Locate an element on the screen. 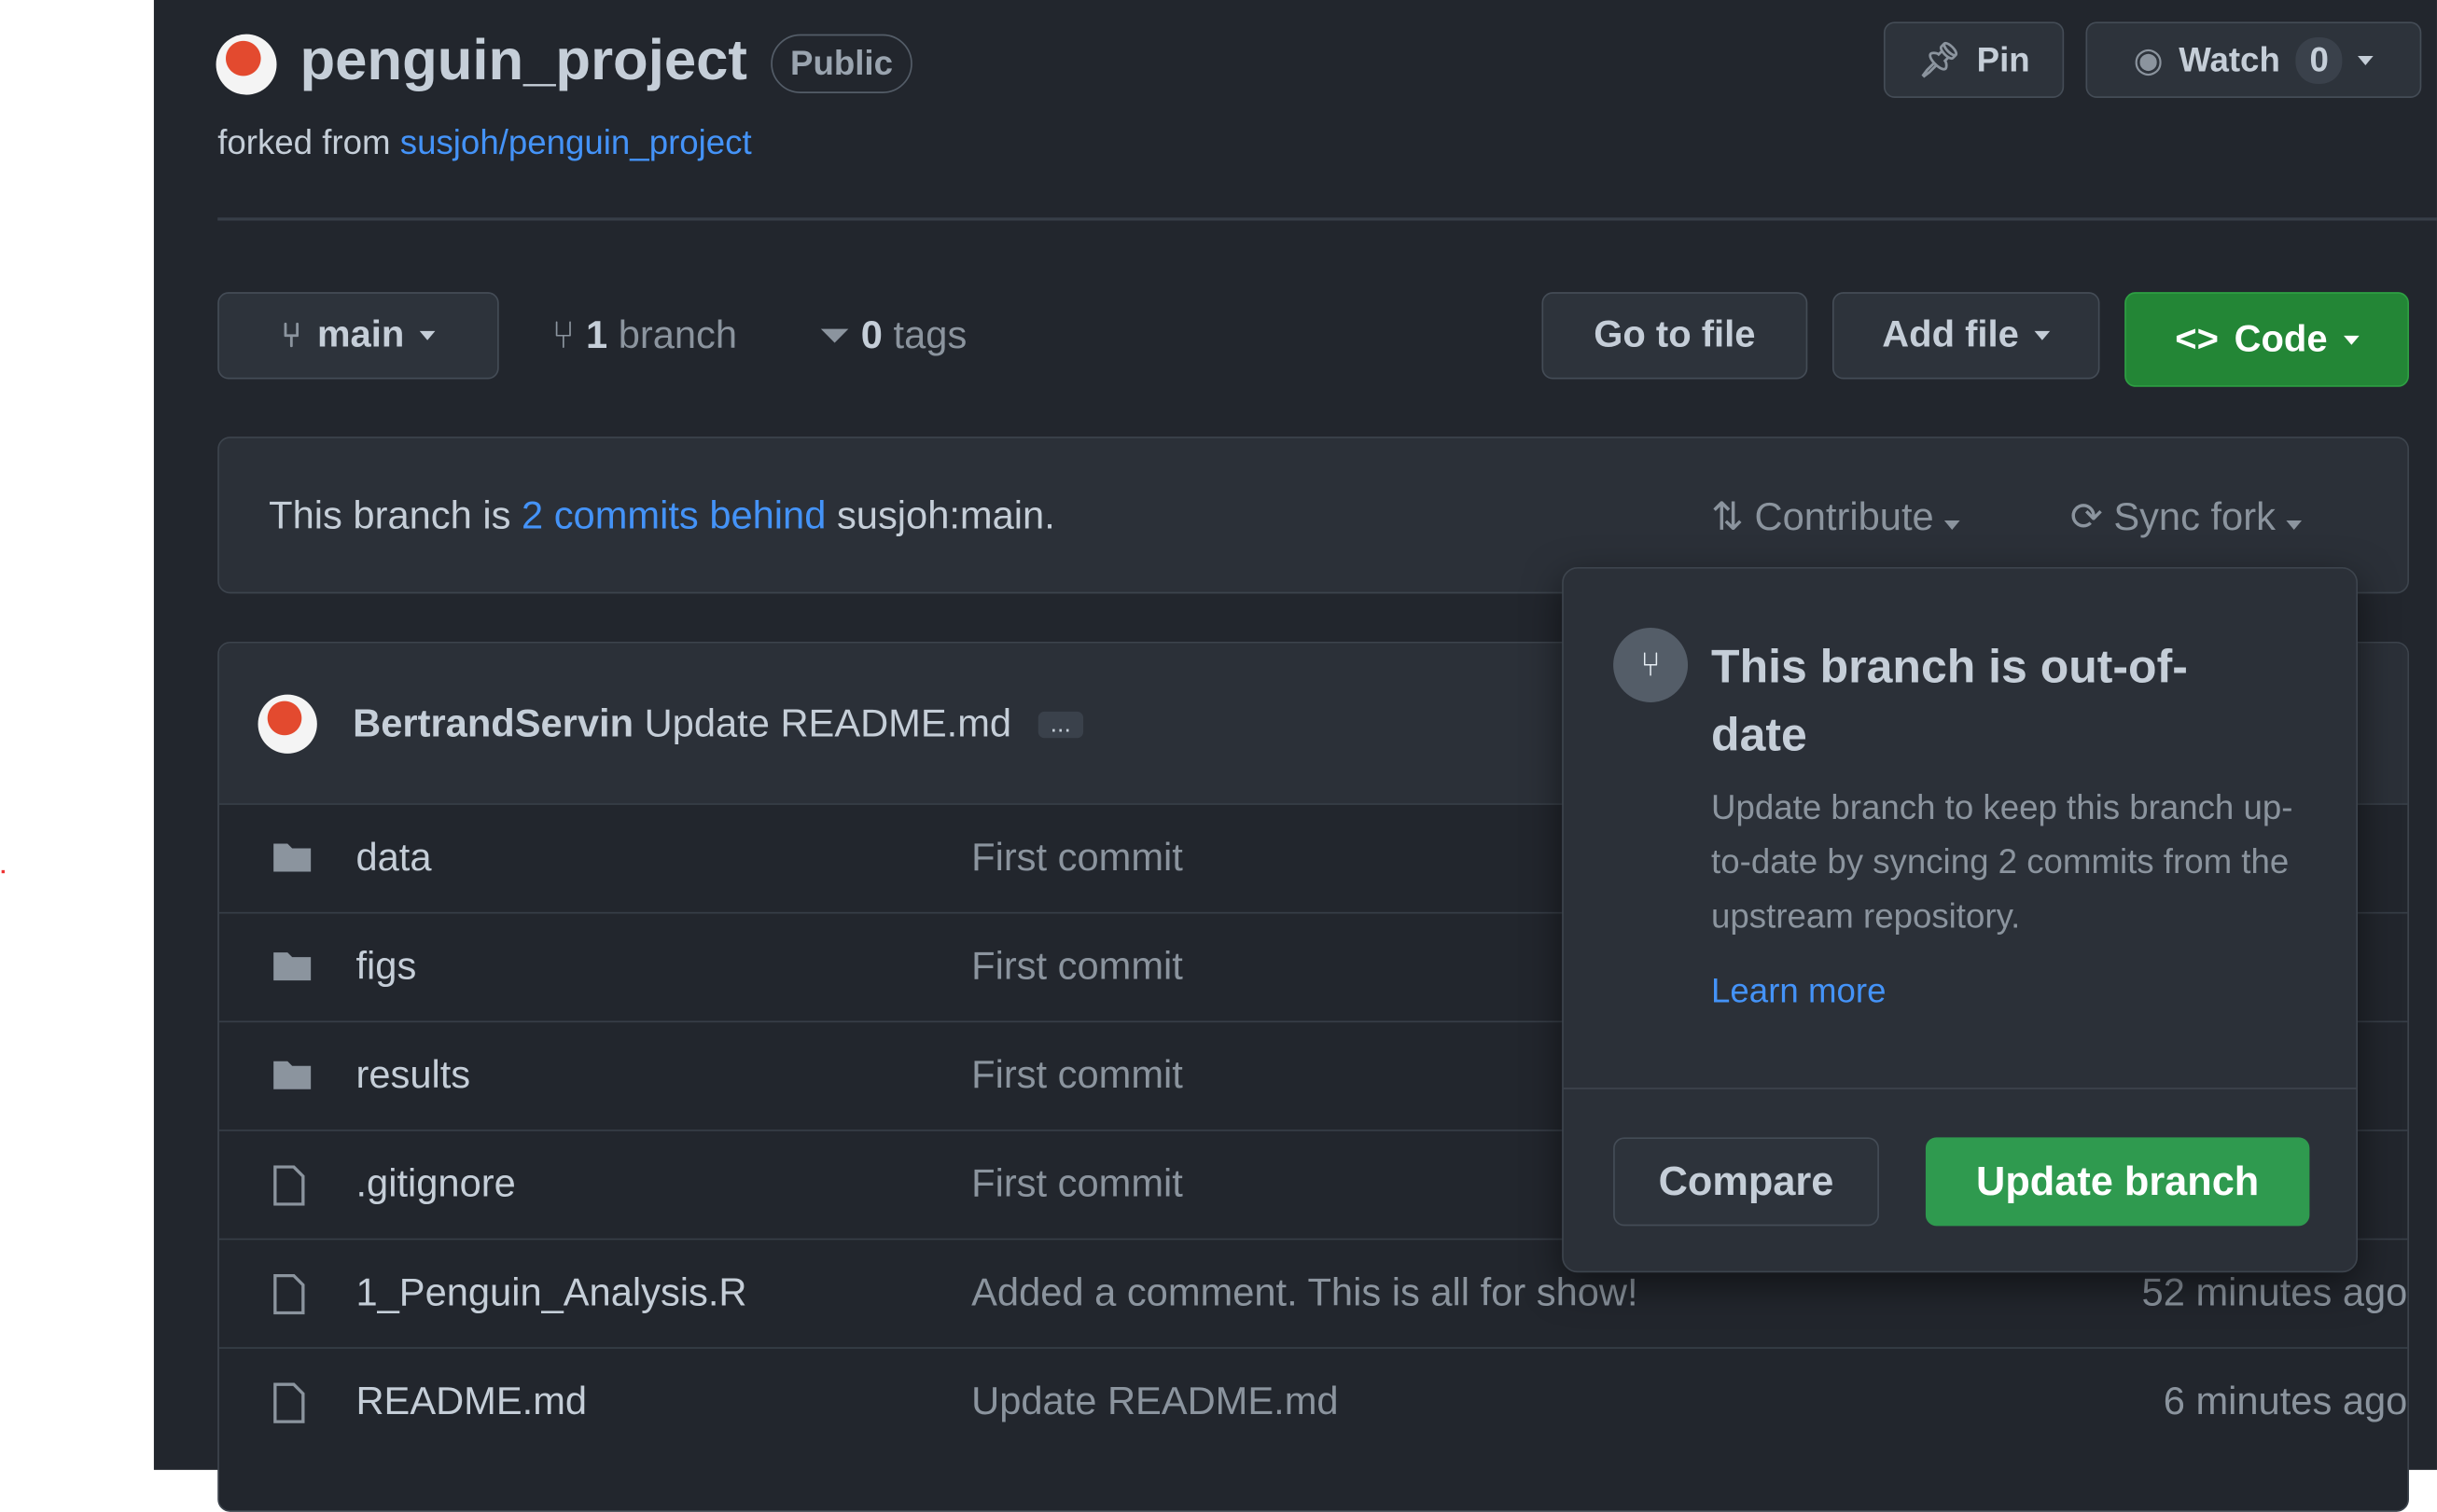 The image size is (2437, 1512). file-commit-time: 6 minutes ago is located at coordinates (2285, 1401).